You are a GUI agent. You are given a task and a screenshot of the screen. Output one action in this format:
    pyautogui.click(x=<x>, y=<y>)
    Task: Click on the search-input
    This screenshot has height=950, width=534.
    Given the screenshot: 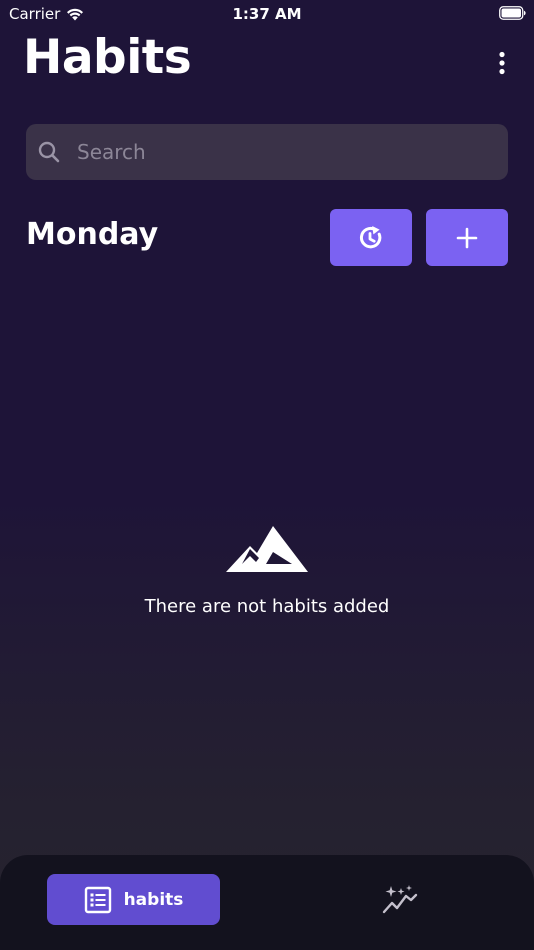 What is the action you would take?
    pyautogui.click(x=277, y=152)
    